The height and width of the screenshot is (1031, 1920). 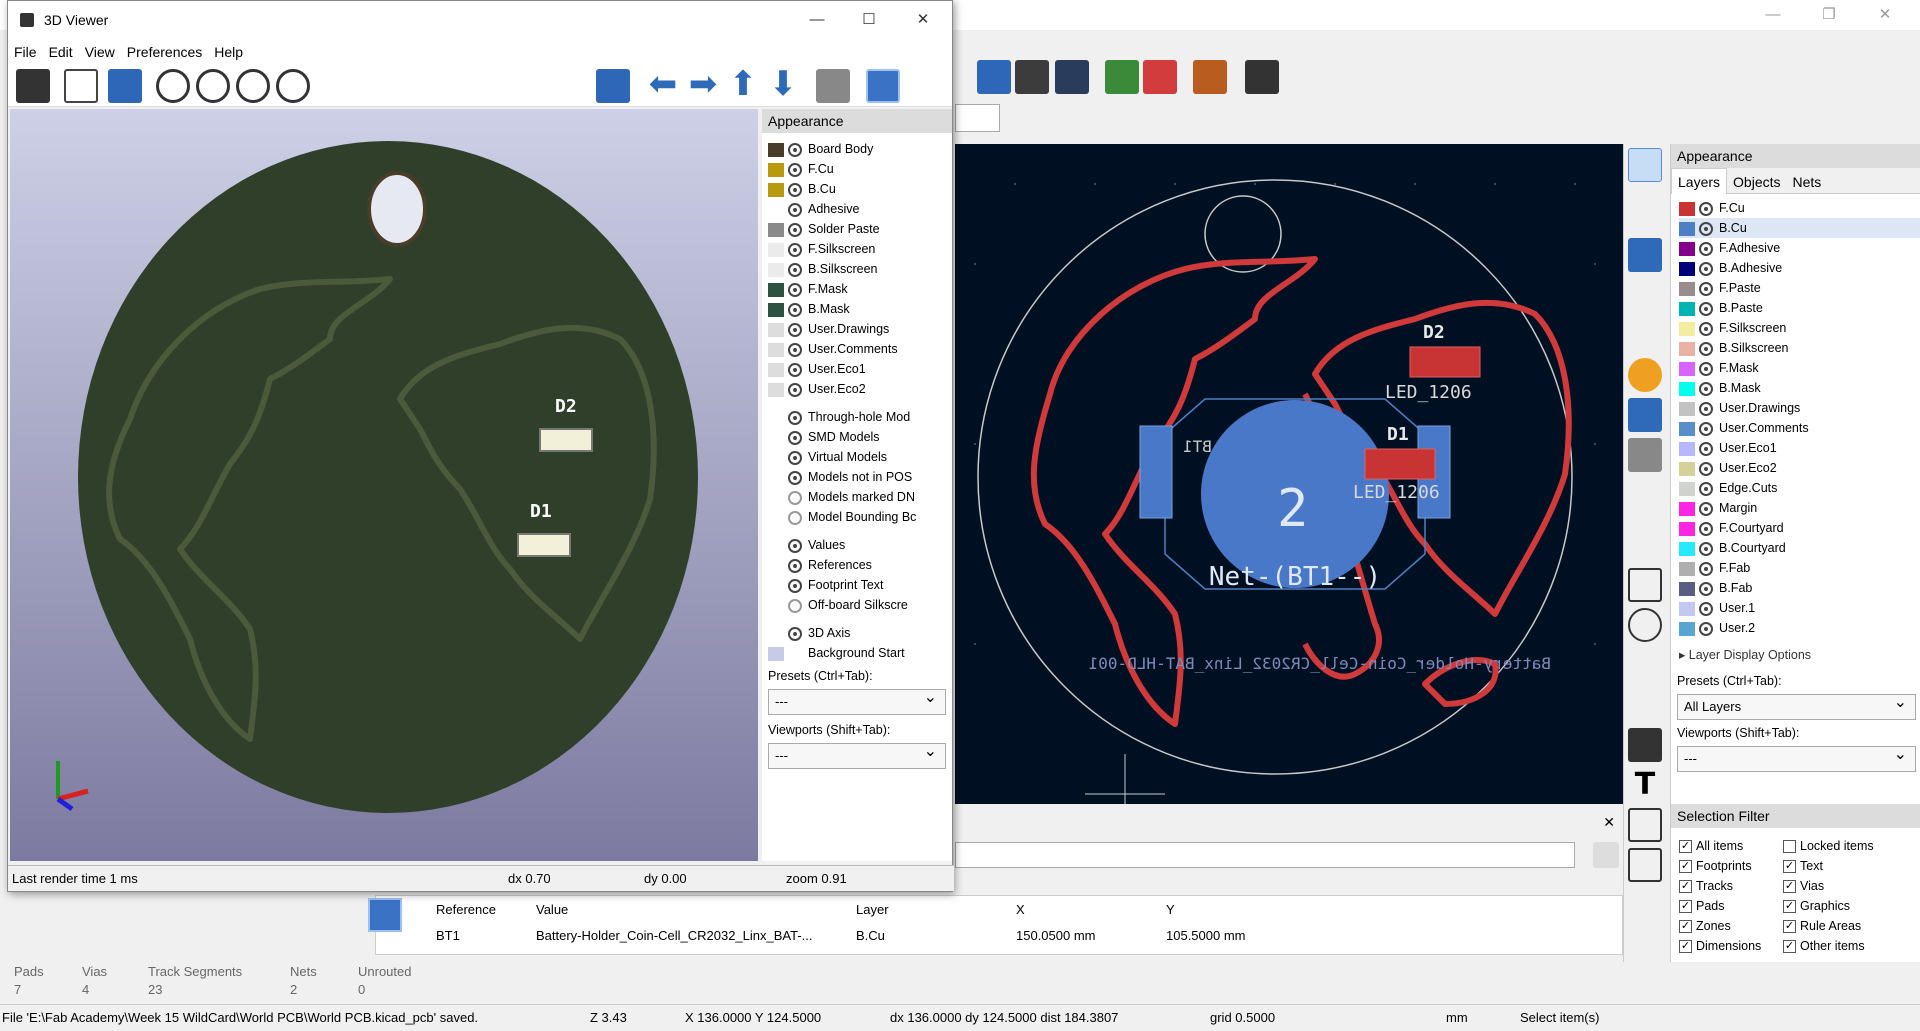 I want to click on layer-row: F.Silkscreen, so click(x=1799, y=328).